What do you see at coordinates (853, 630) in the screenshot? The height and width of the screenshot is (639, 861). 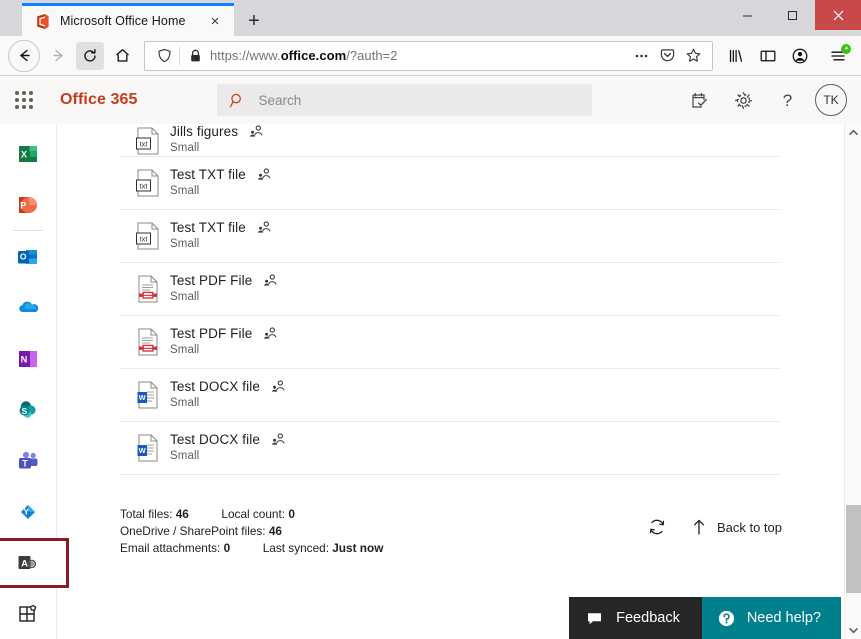 I see `scroll-down-arrow-icon` at bounding box center [853, 630].